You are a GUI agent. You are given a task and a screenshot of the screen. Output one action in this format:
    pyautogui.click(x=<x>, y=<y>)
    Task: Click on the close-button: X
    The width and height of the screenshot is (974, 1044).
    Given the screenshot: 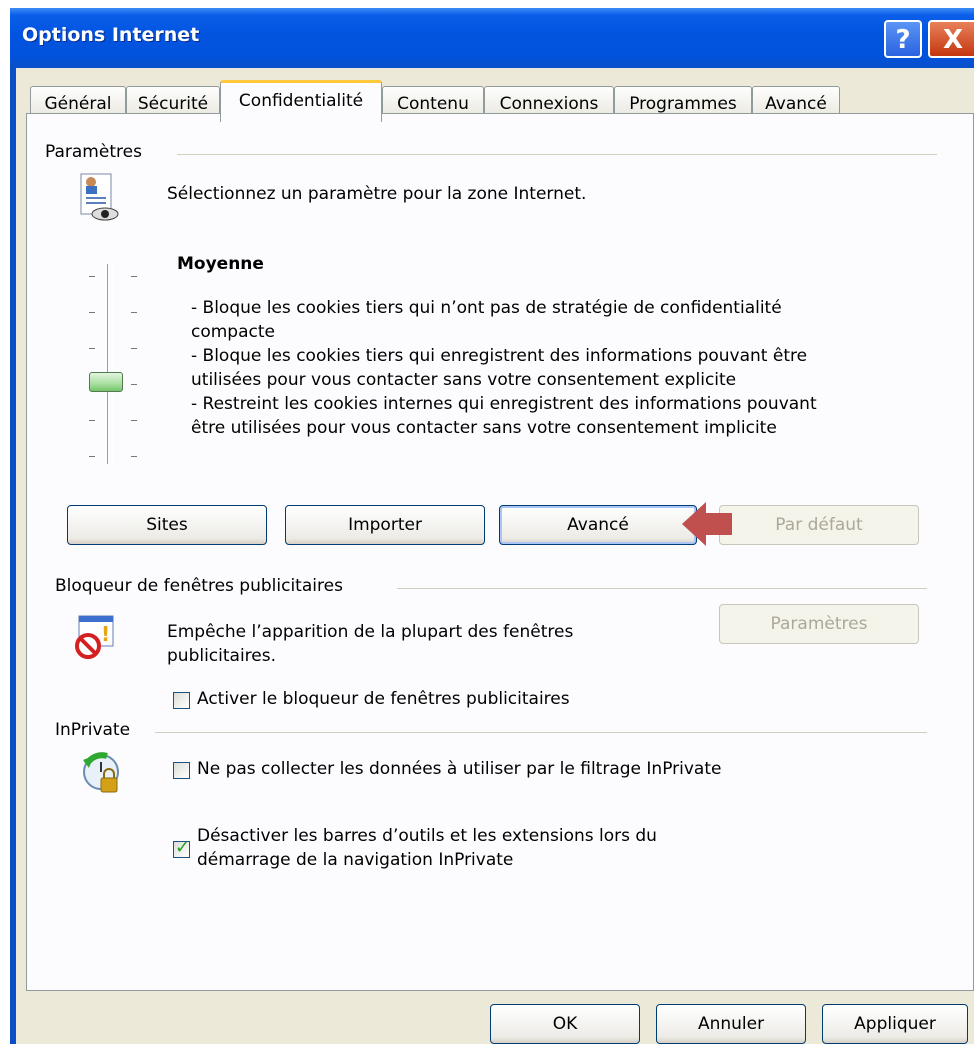 What is the action you would take?
    pyautogui.click(x=951, y=39)
    